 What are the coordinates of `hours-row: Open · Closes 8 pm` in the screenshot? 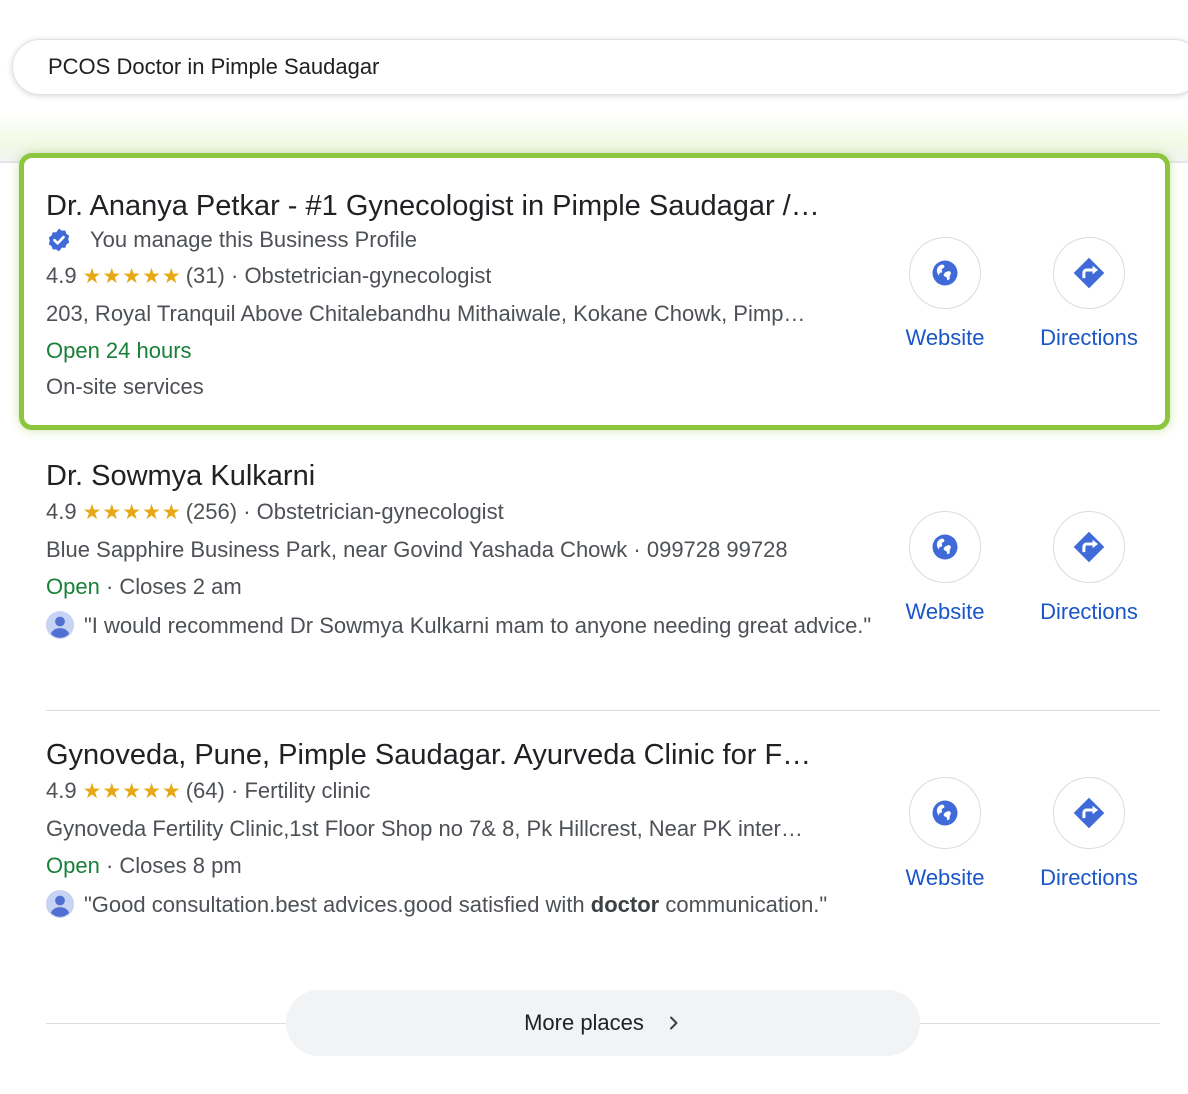 It's located at (144, 866).